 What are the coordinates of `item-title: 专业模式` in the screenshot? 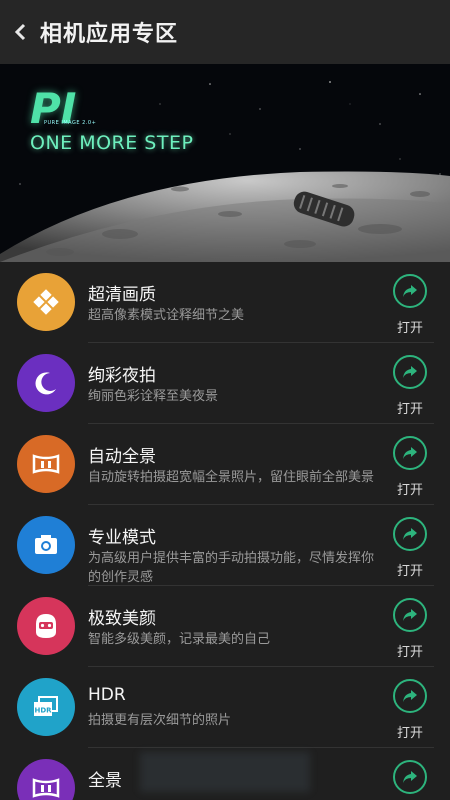 It's located at (122, 538).